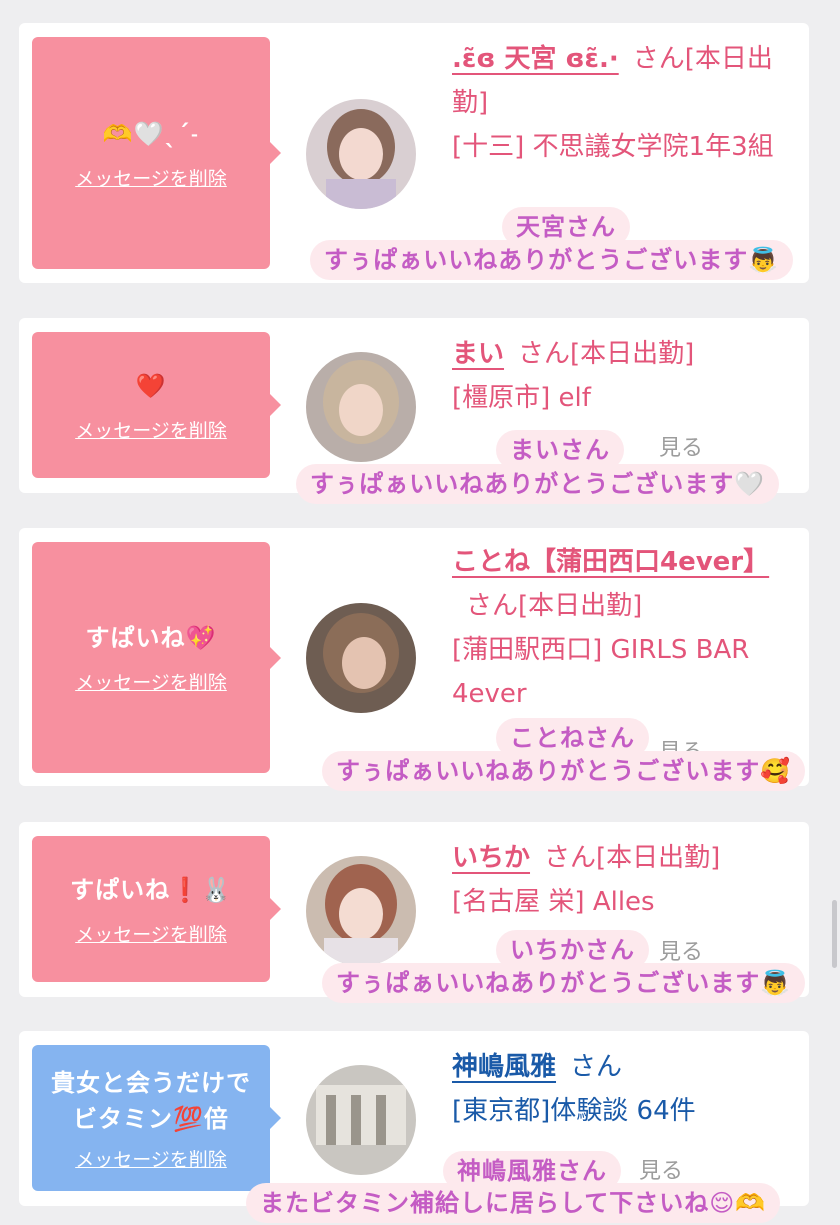 This screenshot has width=840, height=1225. I want to click on profile-name-link: いちか, so click(491, 858).